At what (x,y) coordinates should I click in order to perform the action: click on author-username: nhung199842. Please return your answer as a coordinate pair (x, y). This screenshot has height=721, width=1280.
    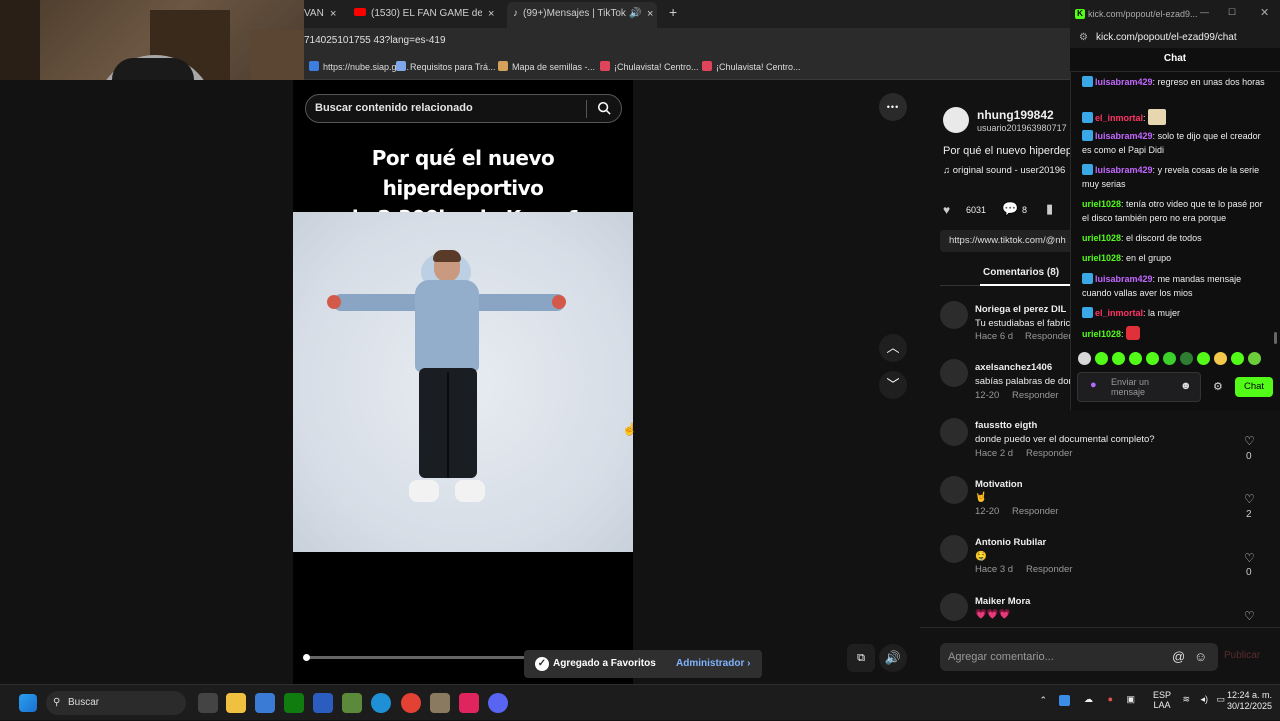
    Looking at the image, I should click on (1015, 115).